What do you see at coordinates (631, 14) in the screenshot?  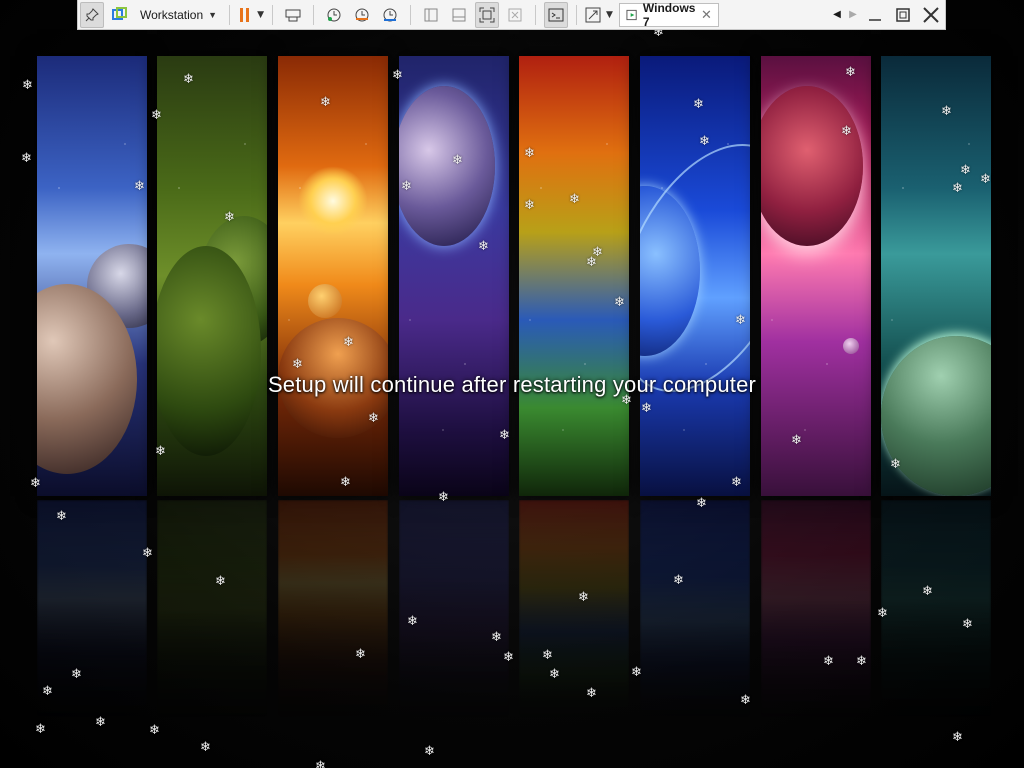 I see `vm-icon` at bounding box center [631, 14].